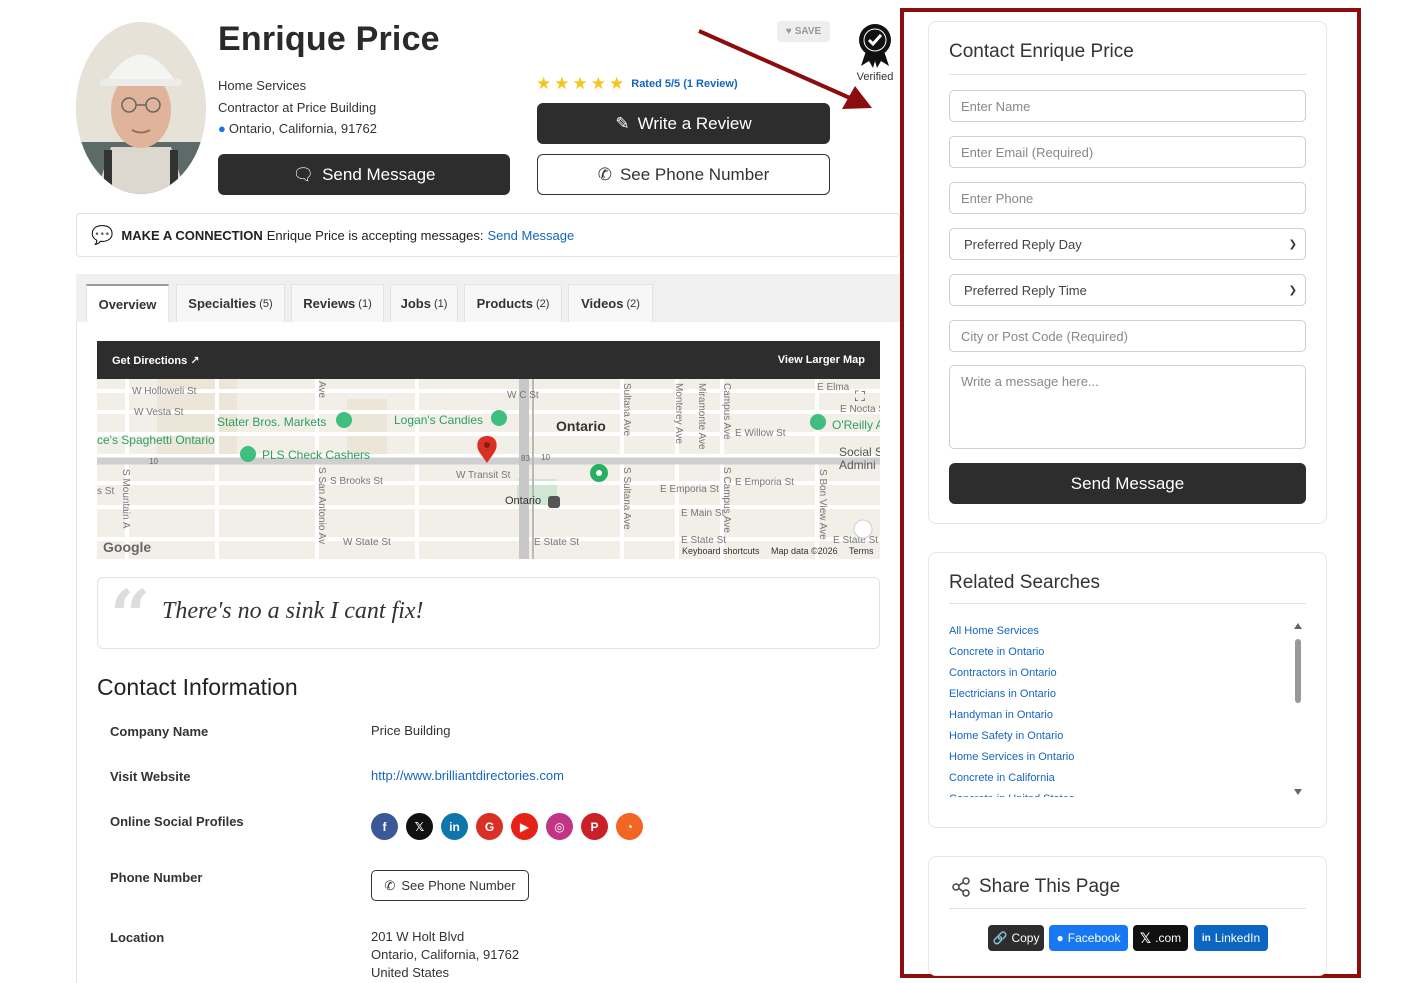  Describe the element at coordinates (504, 303) in the screenshot. I see `tab-label: Products` at that location.